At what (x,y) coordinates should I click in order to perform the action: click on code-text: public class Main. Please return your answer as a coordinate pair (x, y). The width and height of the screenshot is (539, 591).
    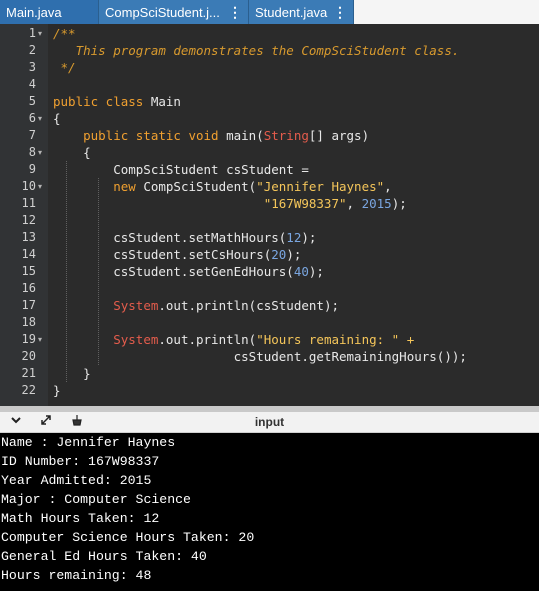
    Looking at the image, I should click on (117, 101).